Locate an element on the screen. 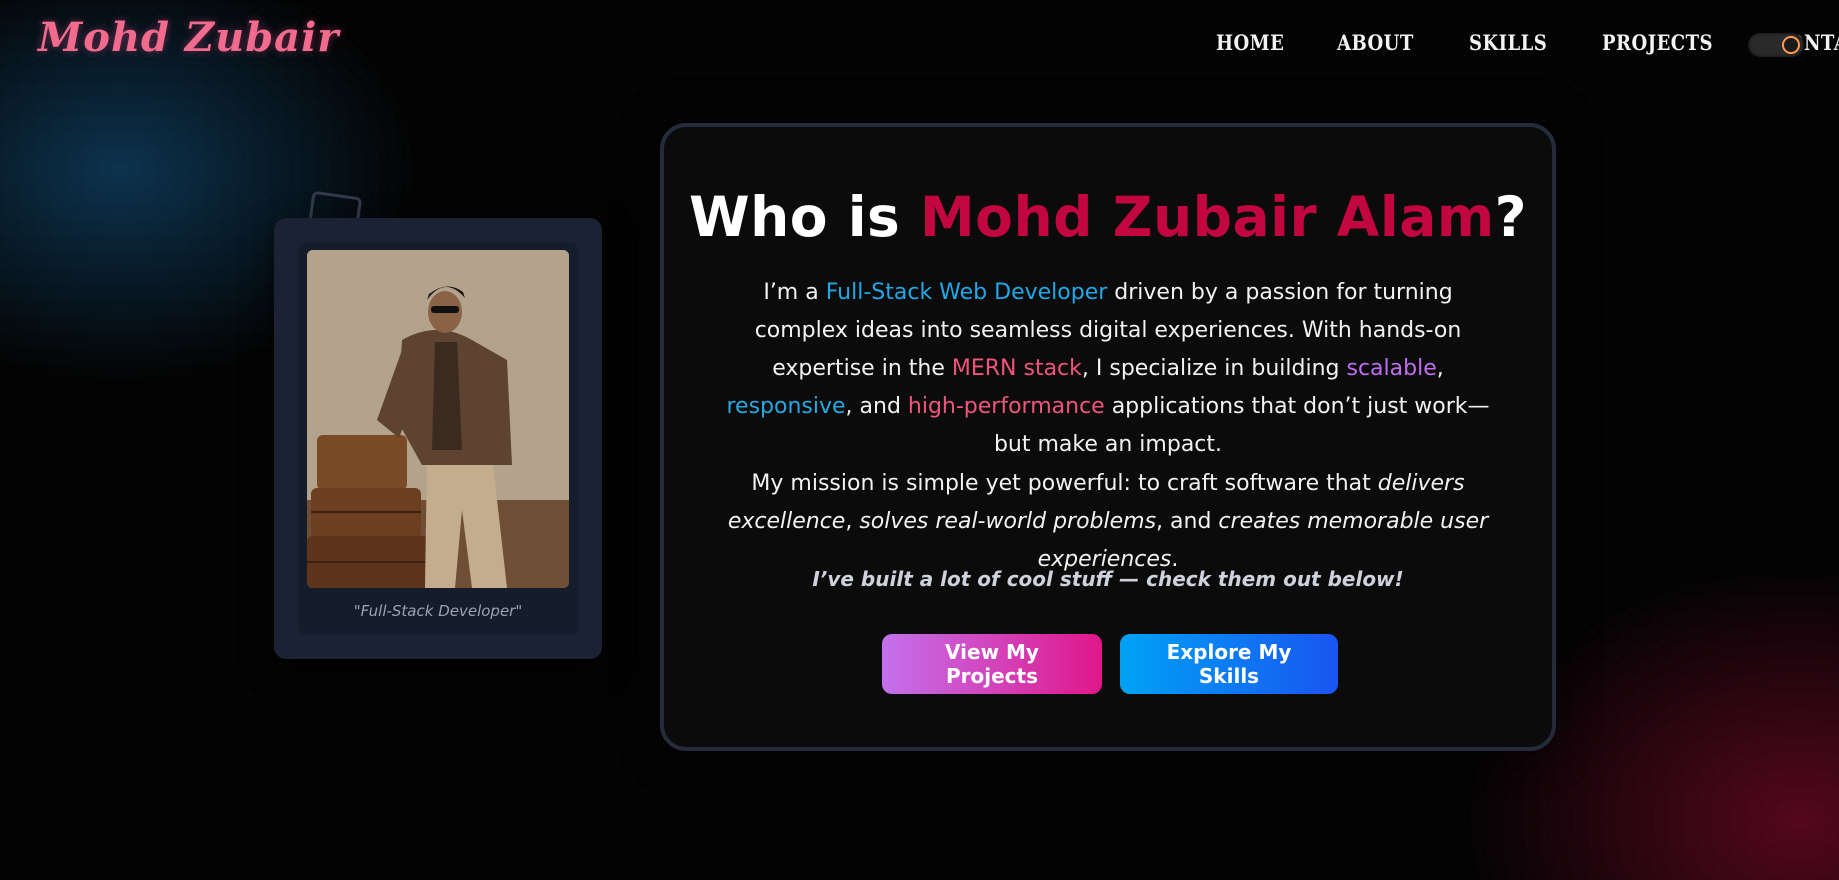 The image size is (1839, 880). explore-skills-button: Explore My Skills is located at coordinates (1229, 664).